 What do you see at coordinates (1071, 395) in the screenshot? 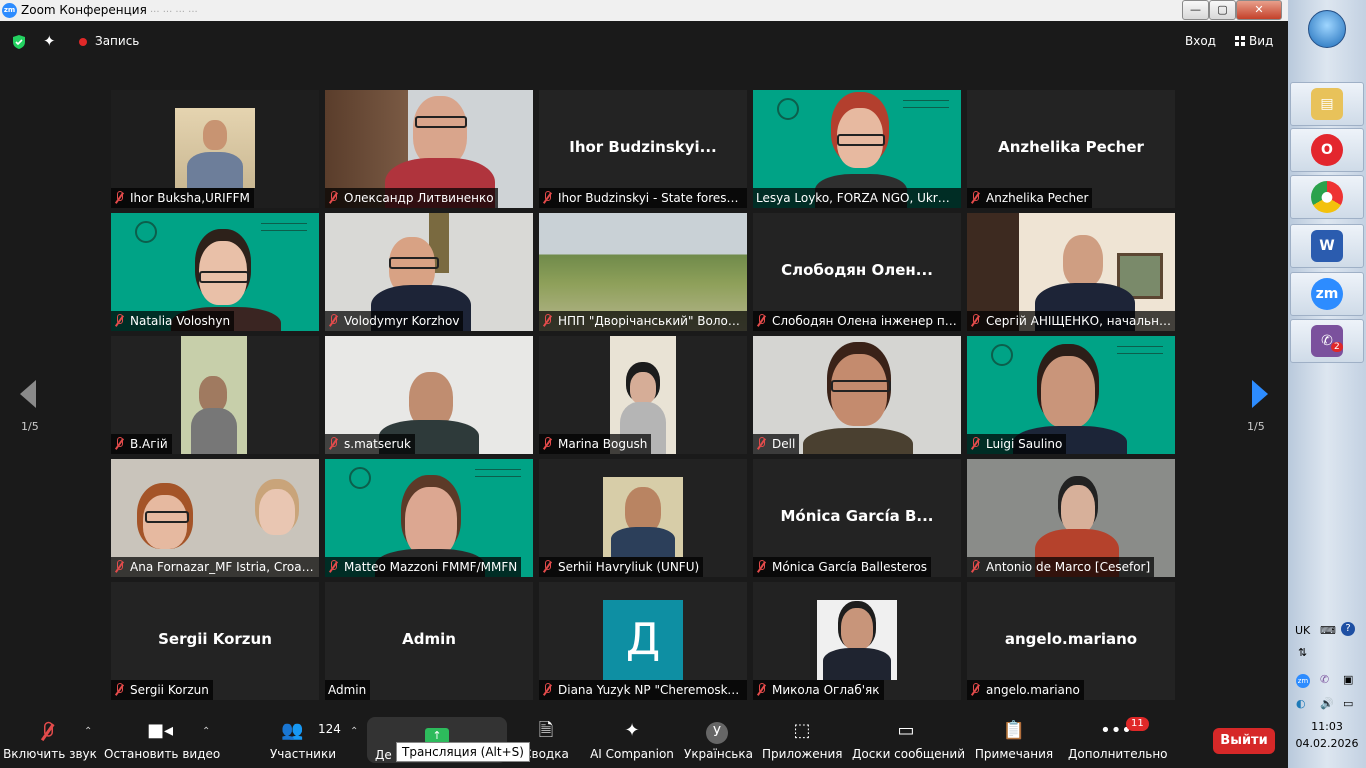
I see `participant-tile: Luigi Saulino` at bounding box center [1071, 395].